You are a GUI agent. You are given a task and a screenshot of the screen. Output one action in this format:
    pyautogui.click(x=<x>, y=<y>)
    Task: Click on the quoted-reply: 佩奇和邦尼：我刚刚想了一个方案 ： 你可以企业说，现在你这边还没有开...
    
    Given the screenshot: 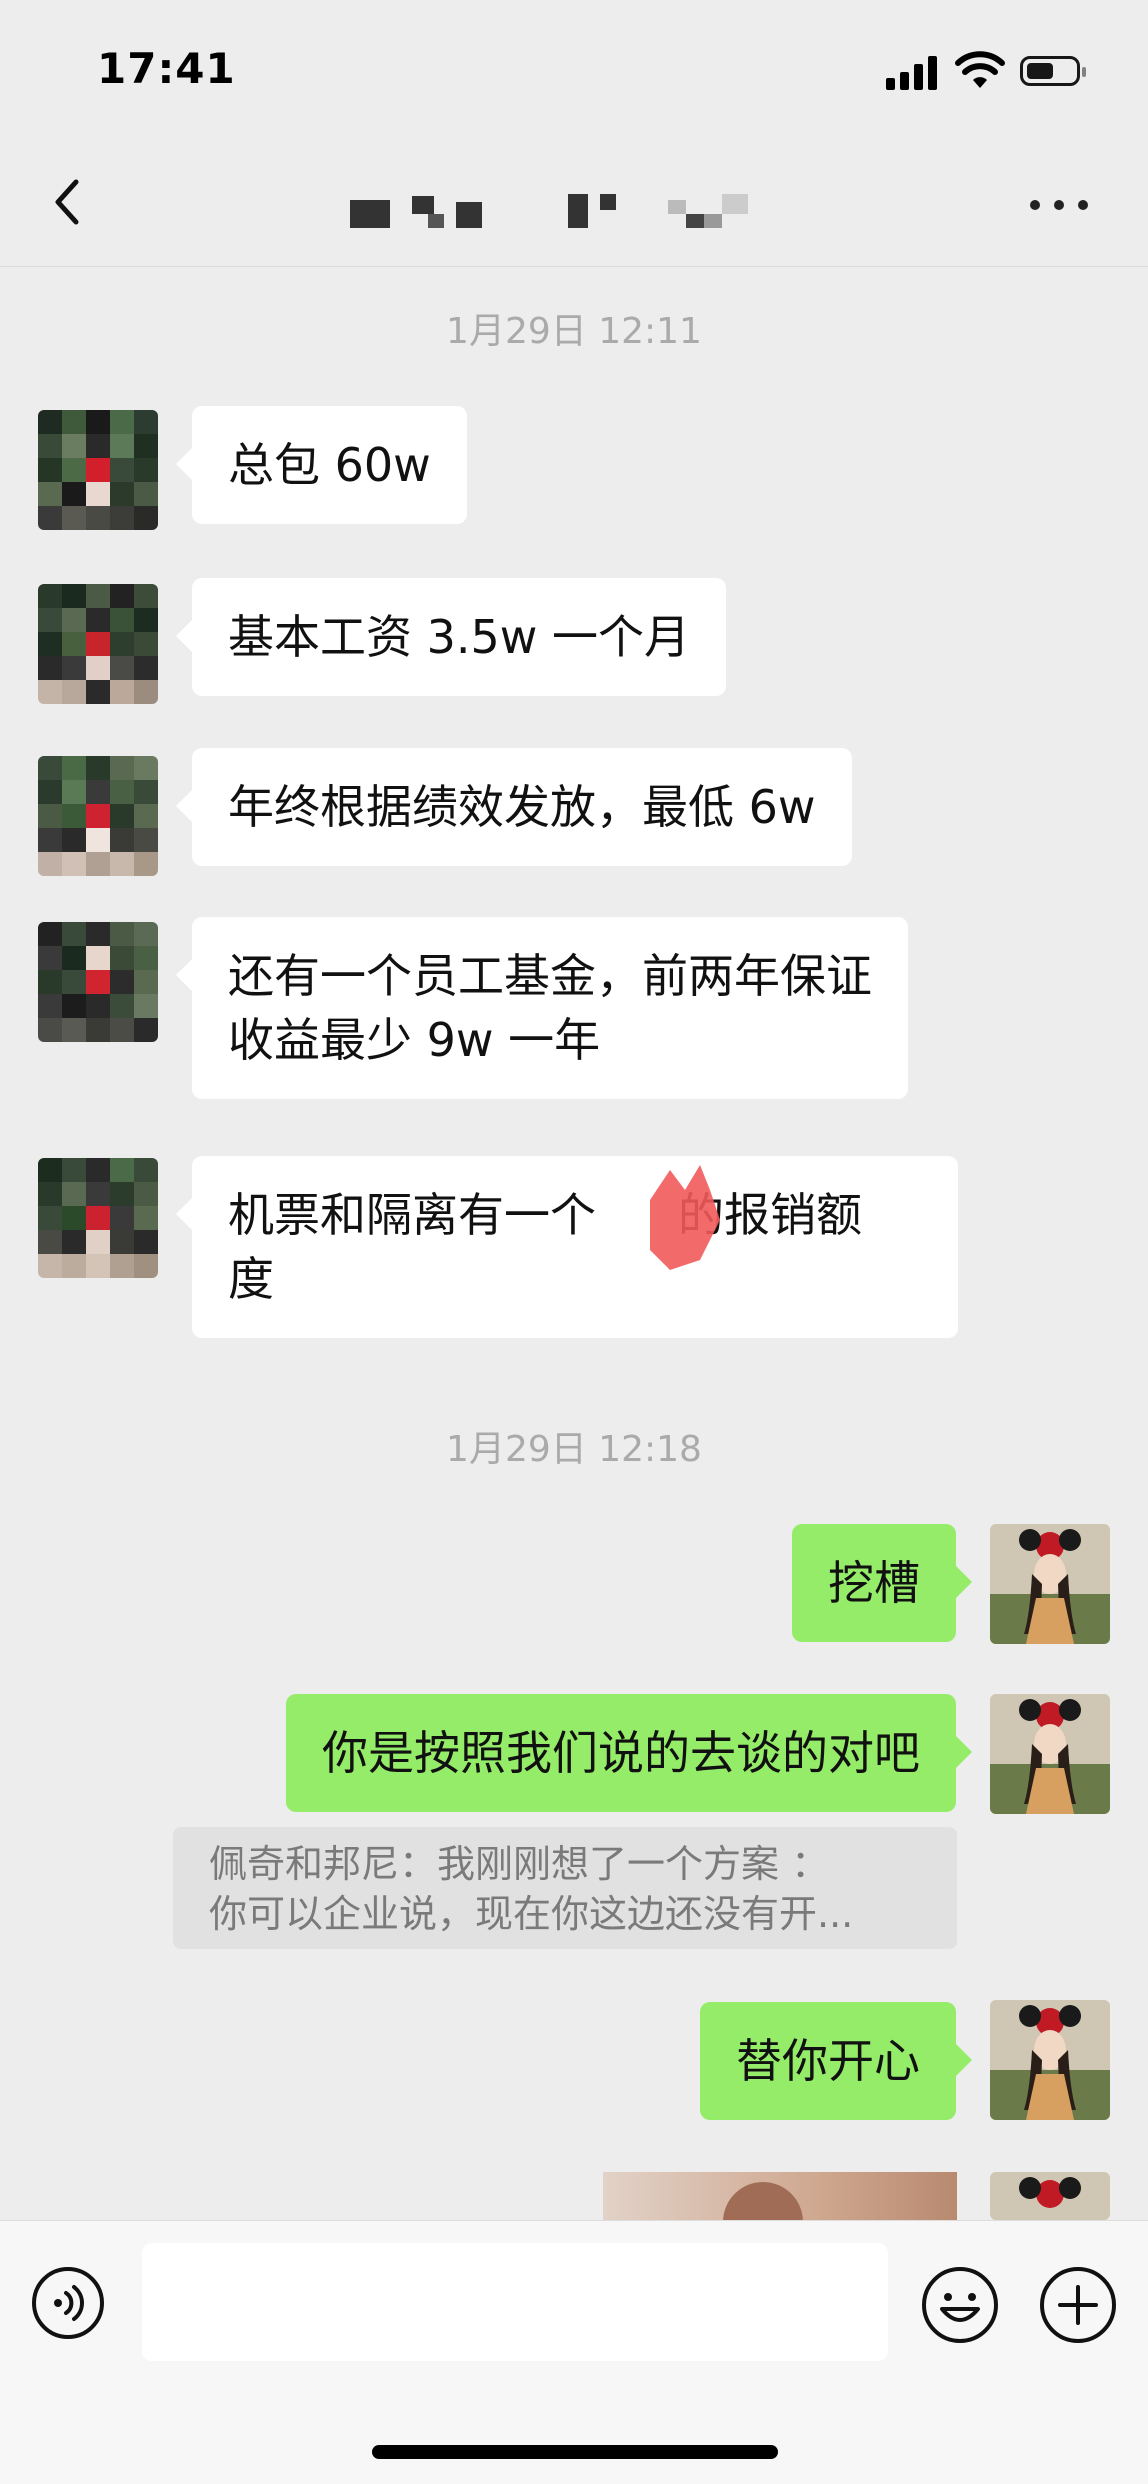 What is the action you would take?
    pyautogui.click(x=565, y=1888)
    